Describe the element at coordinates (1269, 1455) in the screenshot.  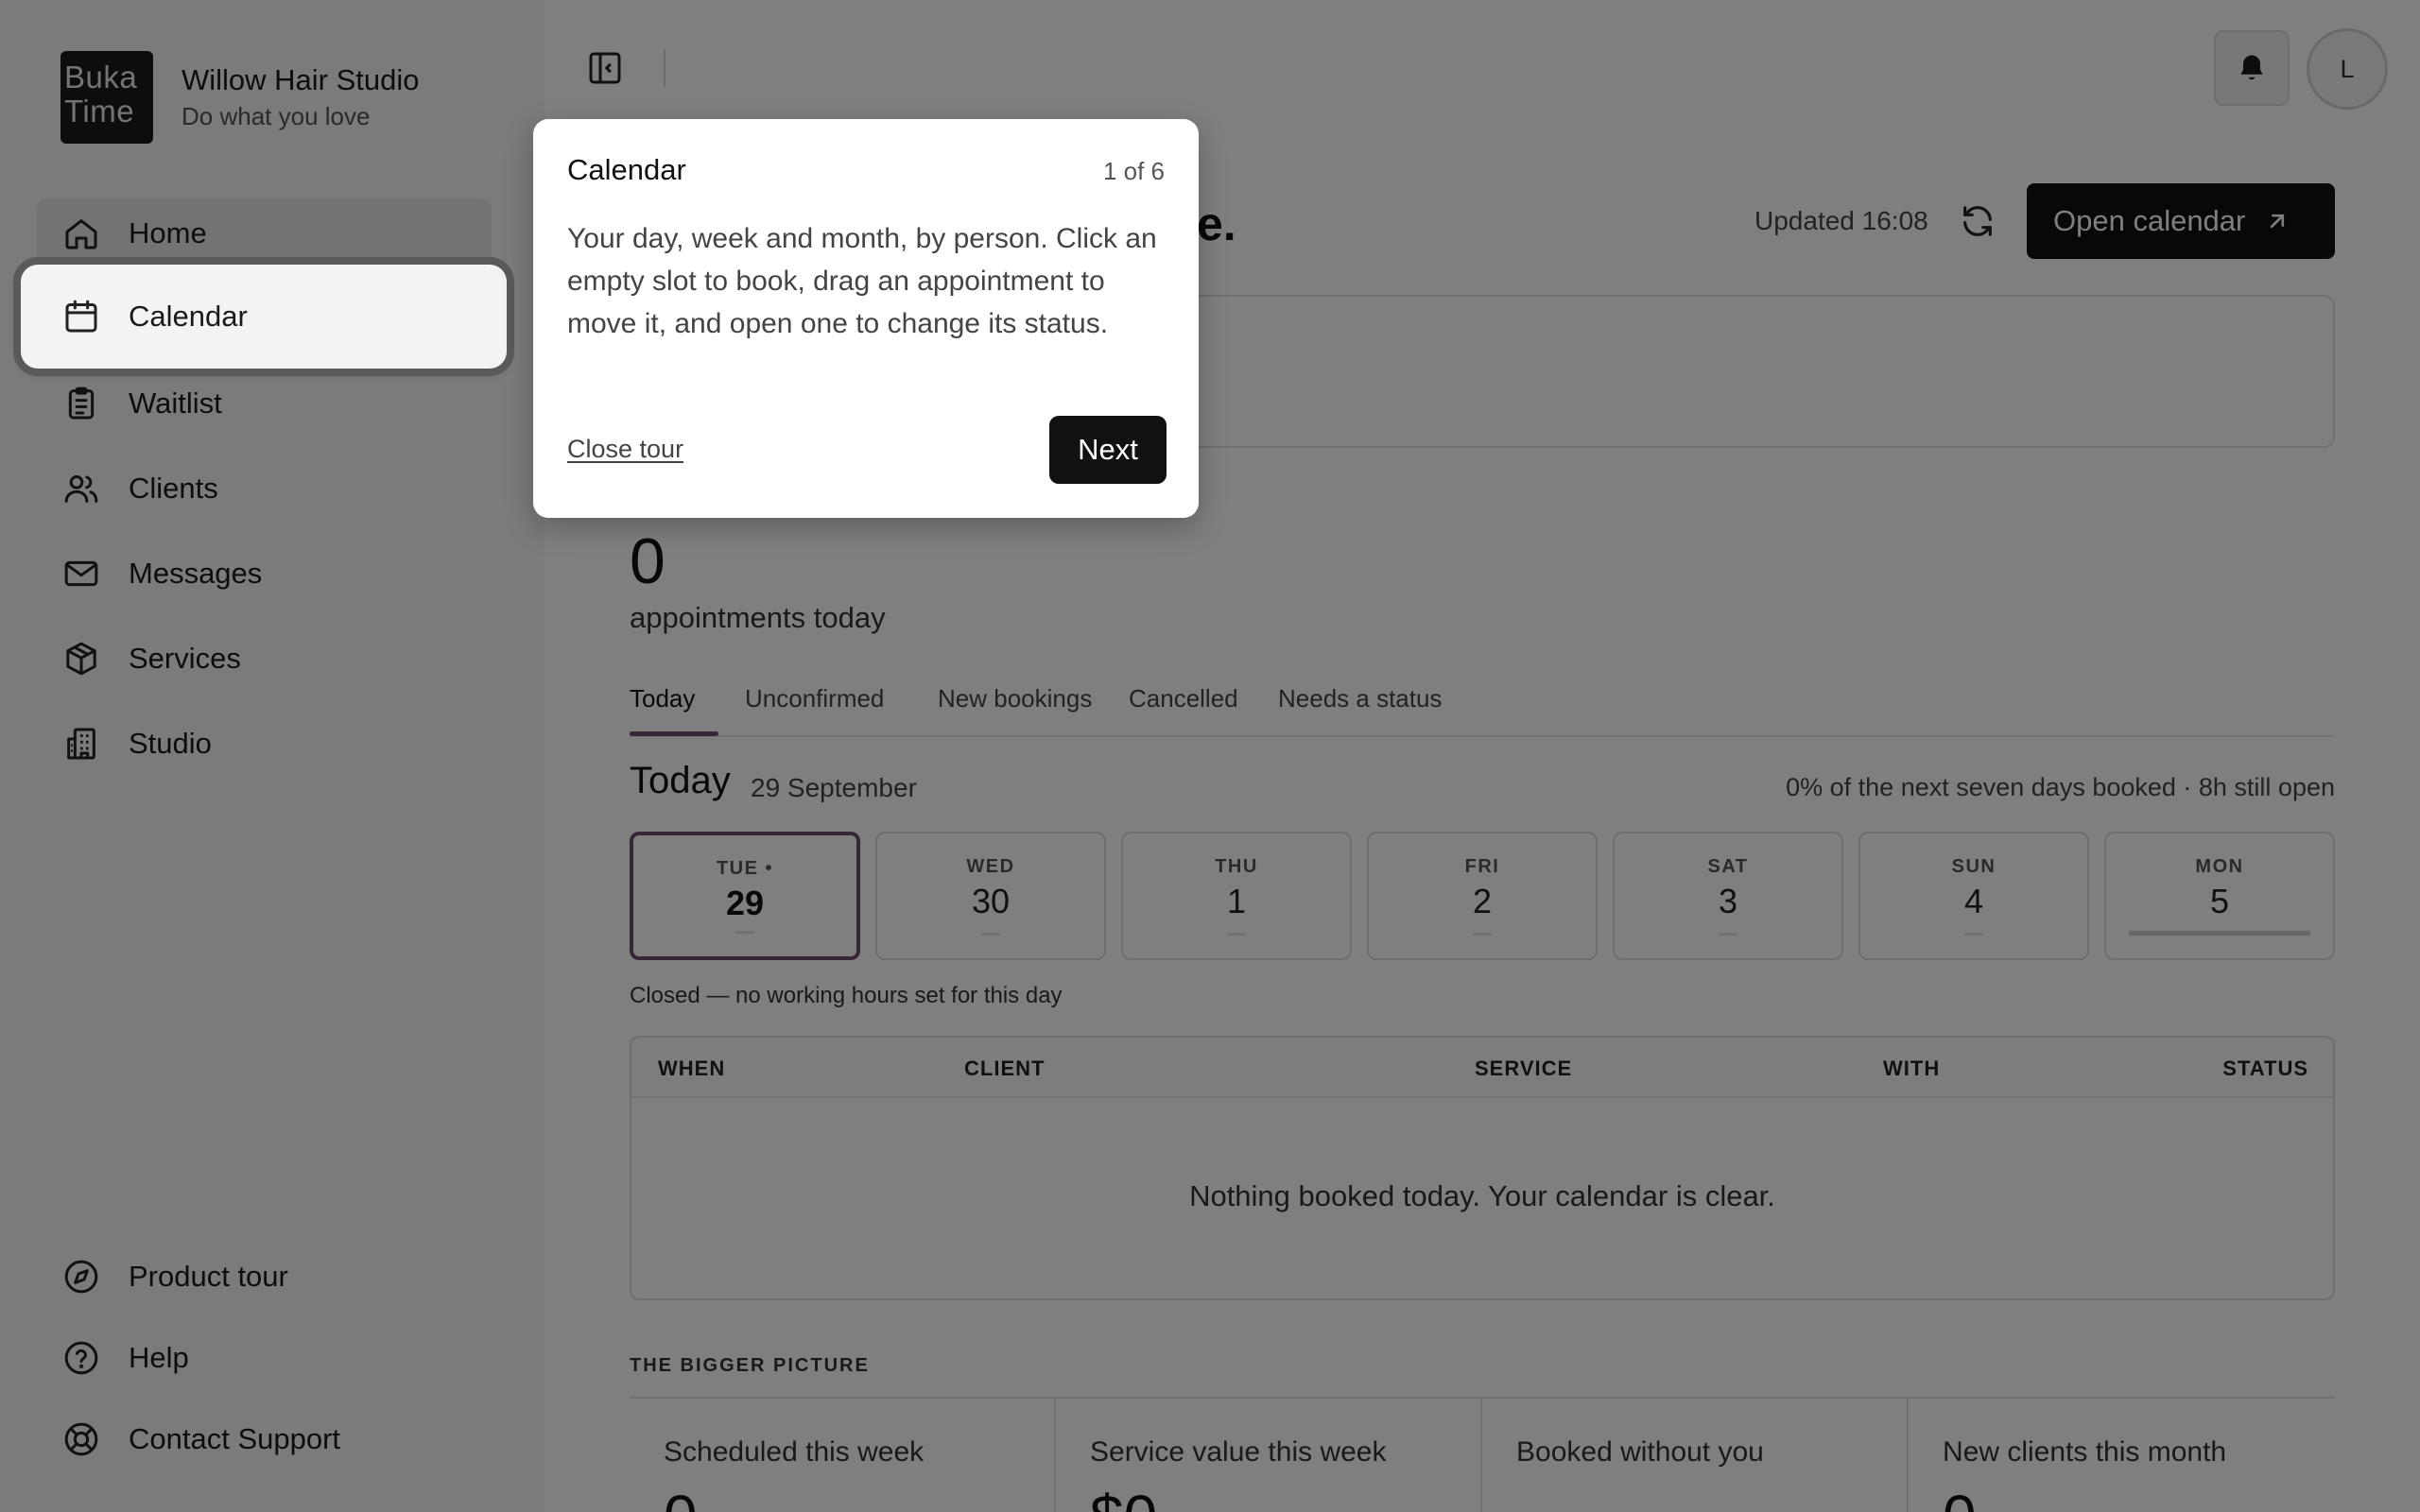
I see `stat-service-value: Service value this week $0` at that location.